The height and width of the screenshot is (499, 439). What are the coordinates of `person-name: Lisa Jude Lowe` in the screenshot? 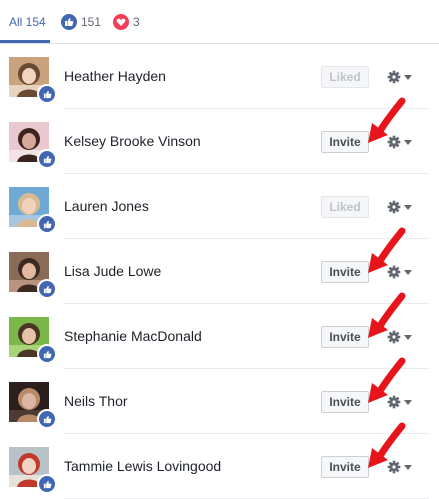 It's located at (112, 271).